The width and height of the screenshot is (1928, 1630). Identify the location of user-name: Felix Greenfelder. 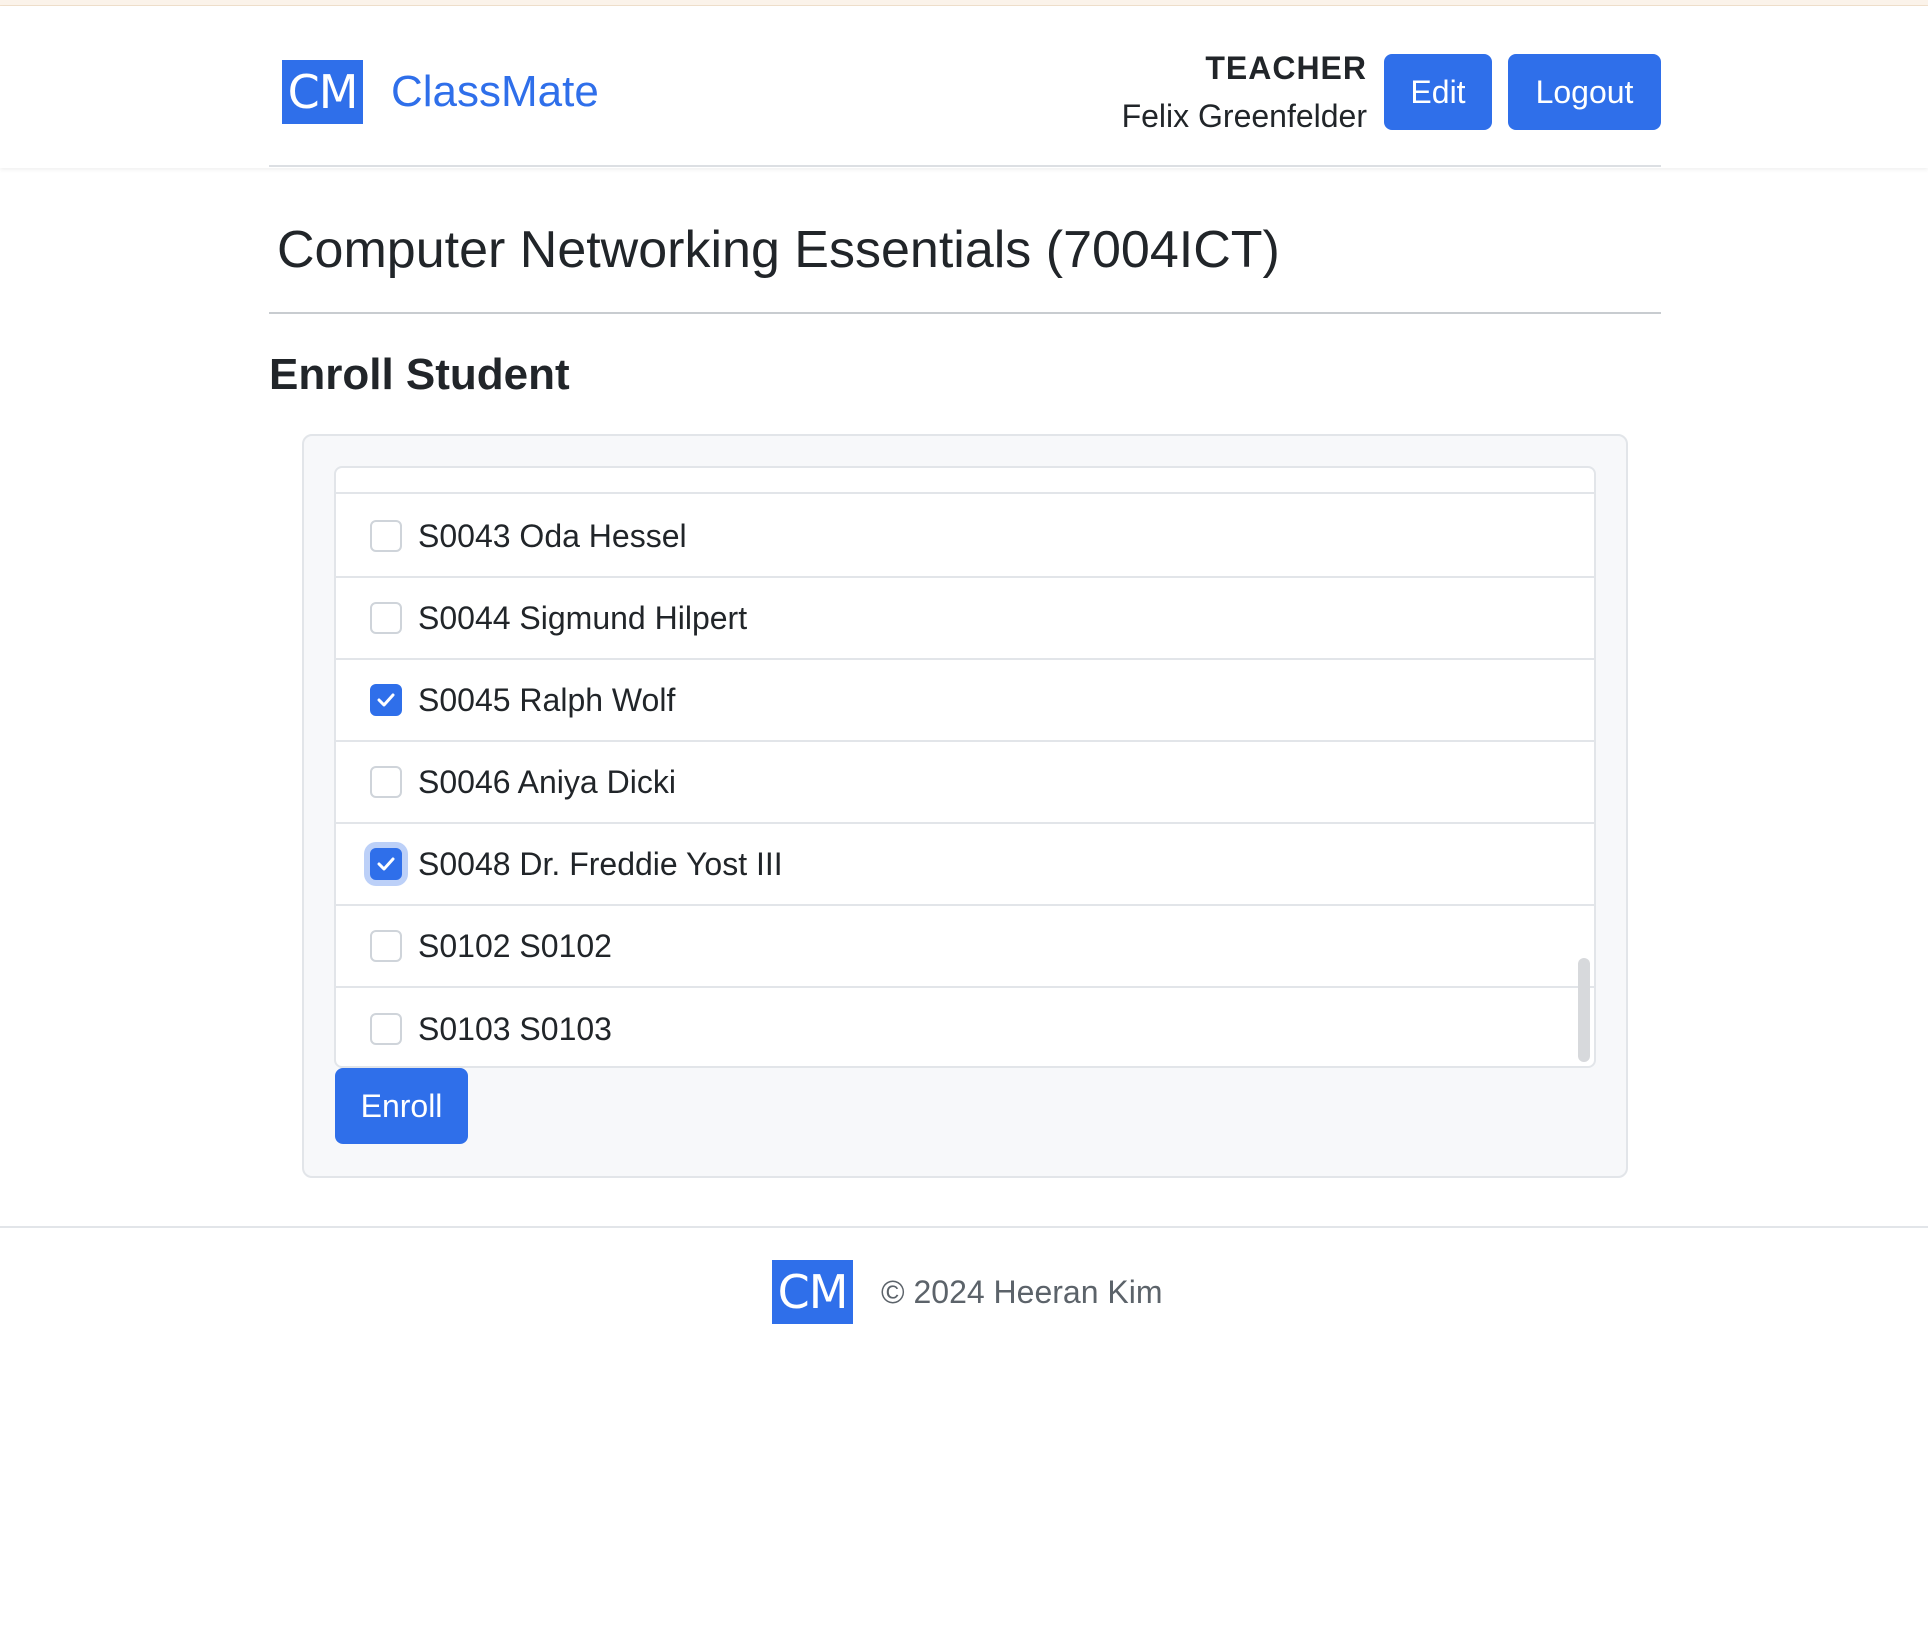
(1244, 116).